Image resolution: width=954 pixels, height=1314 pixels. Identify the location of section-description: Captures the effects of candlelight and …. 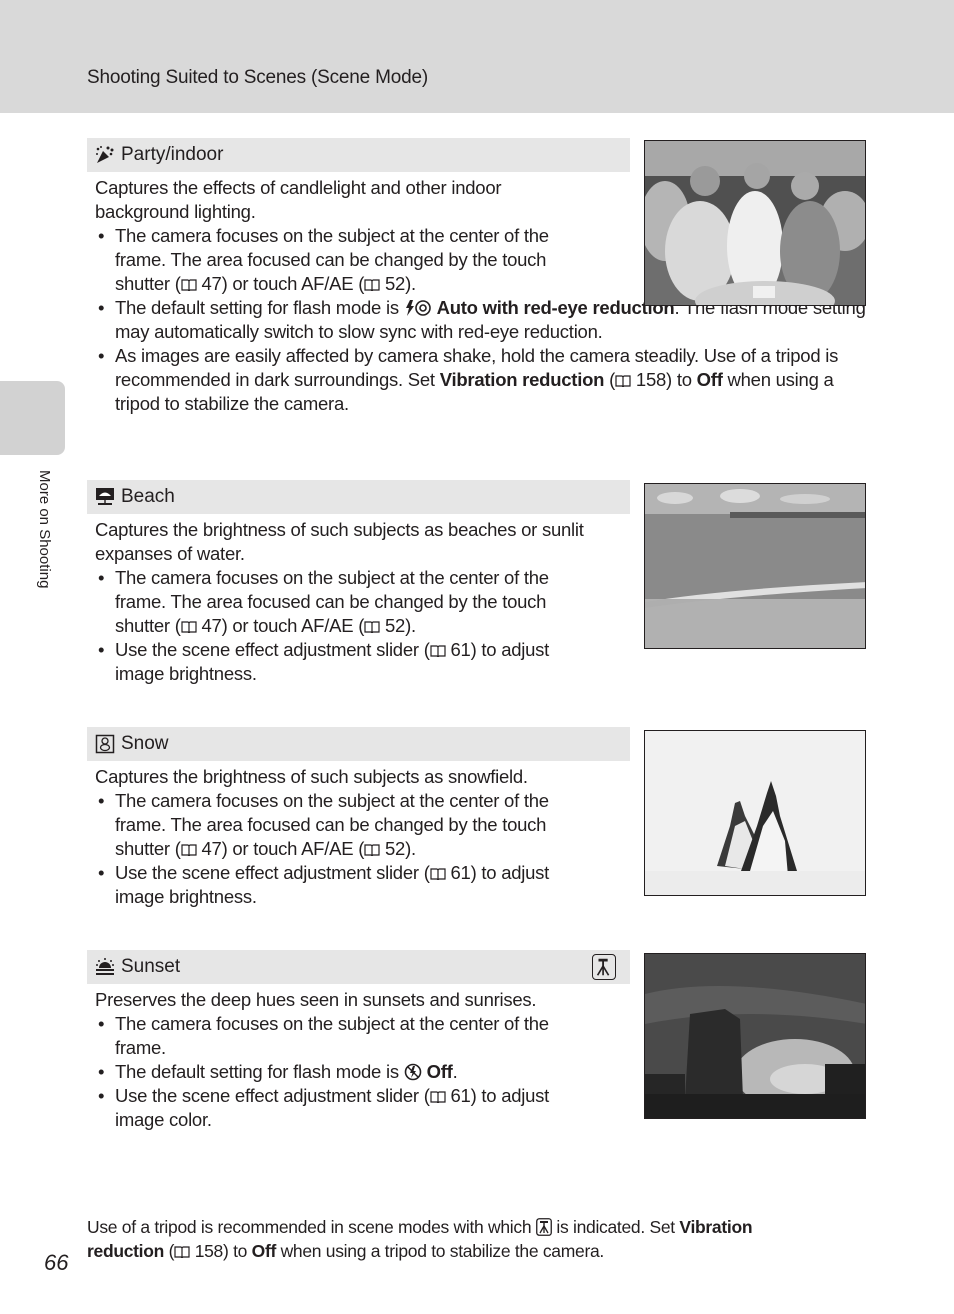
(298, 199).